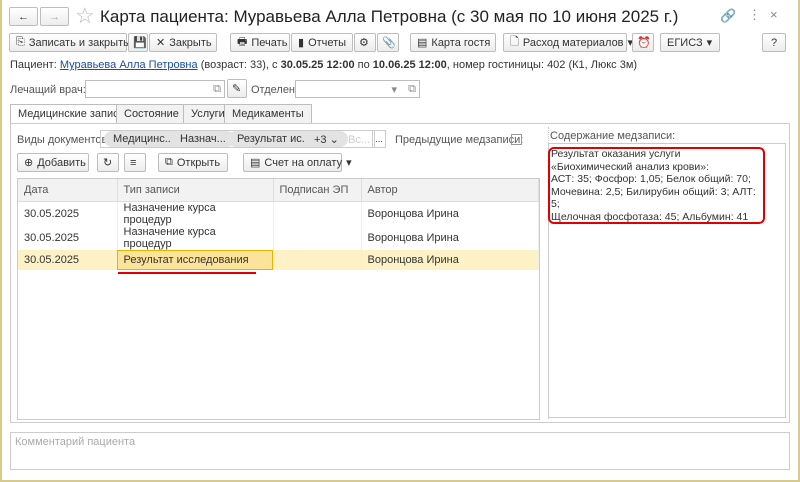  I want to click on prev-records-label: Предыдущие медзаписи:, so click(459, 140).